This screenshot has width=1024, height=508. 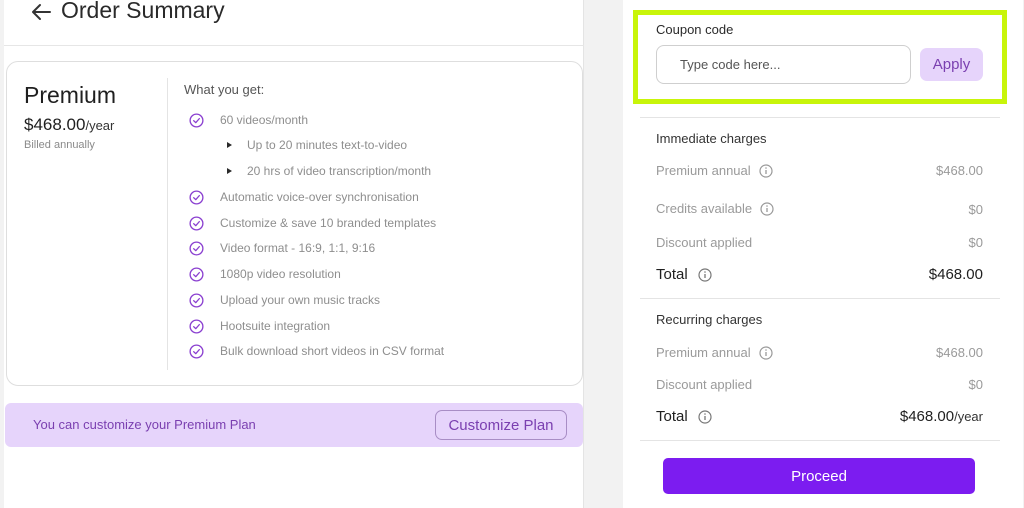 I want to click on coupon-label: Coupon code, so click(x=695, y=29).